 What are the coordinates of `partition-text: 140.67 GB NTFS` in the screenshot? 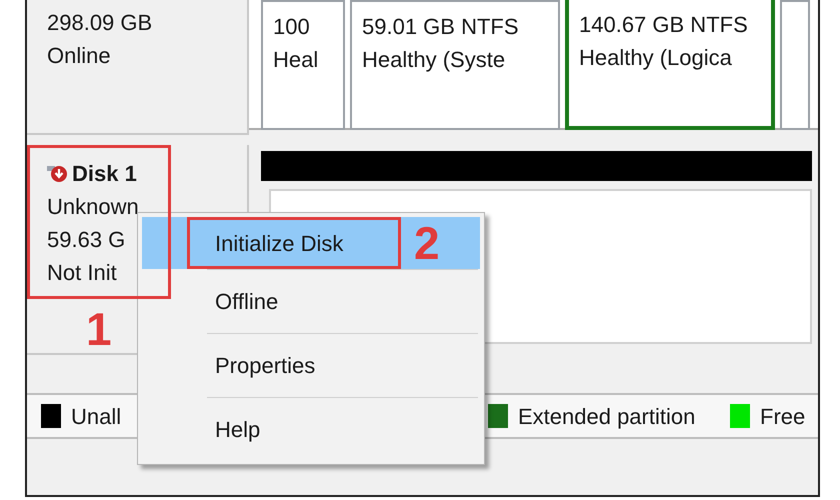 It's located at (664, 25).